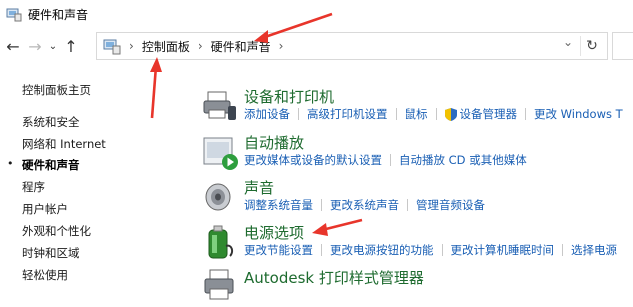 The image size is (633, 307). What do you see at coordinates (219, 105) in the screenshot?
I see `printer-icon` at bounding box center [219, 105].